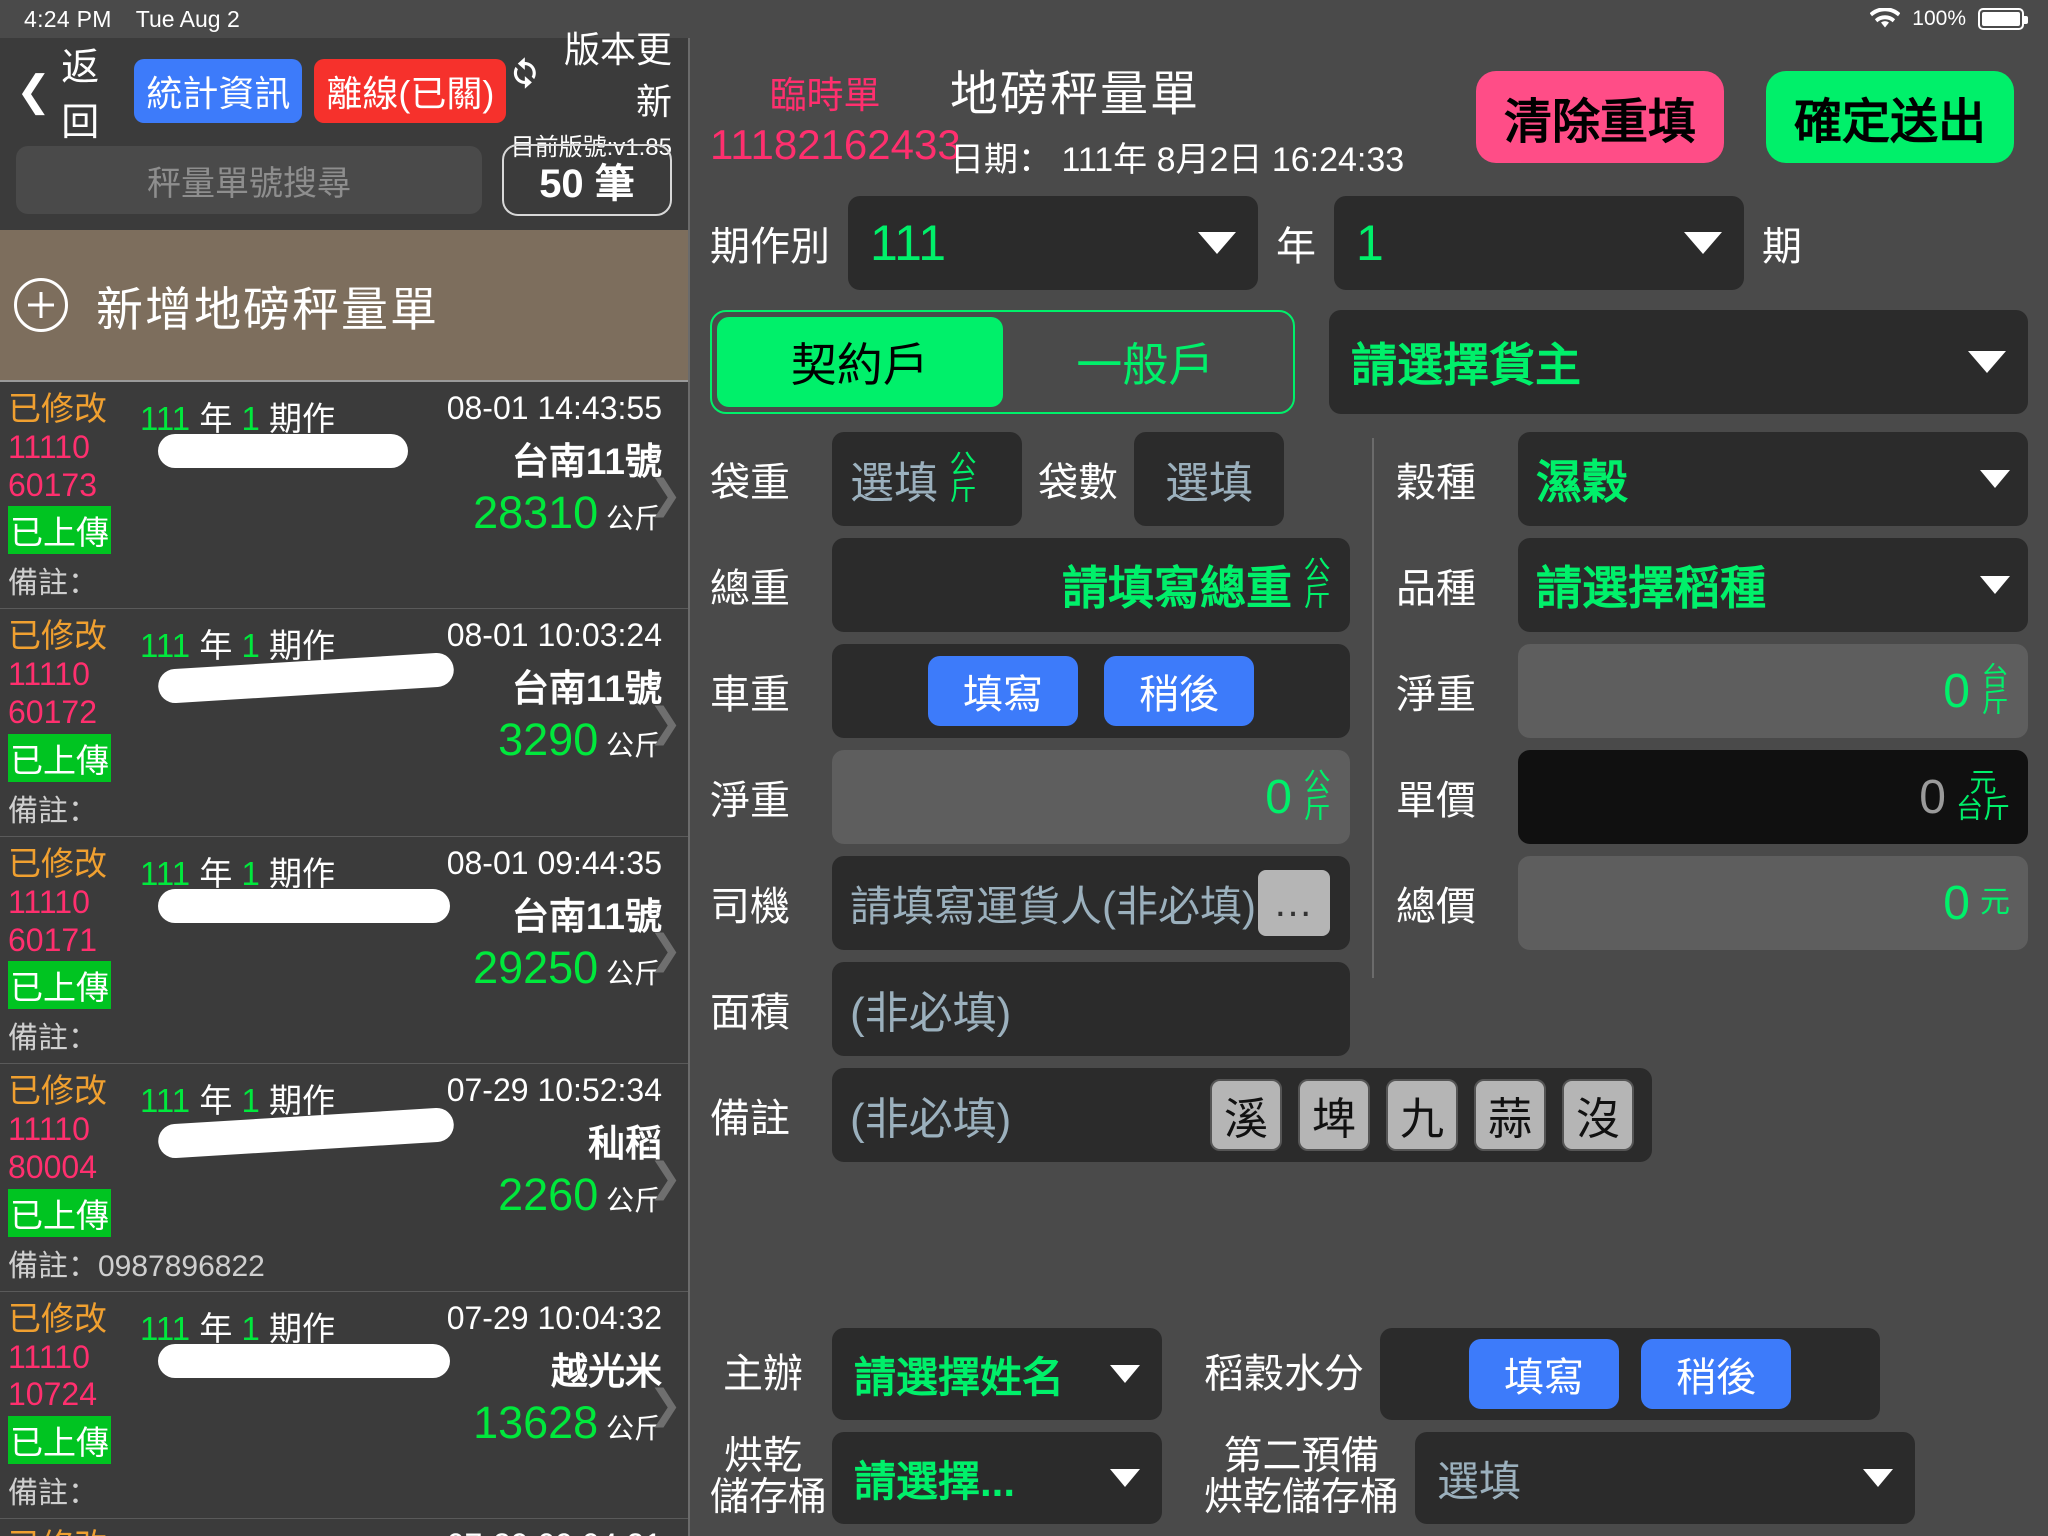  What do you see at coordinates (218, 91) in the screenshot?
I see `stats-info-button: 統計資訊` at bounding box center [218, 91].